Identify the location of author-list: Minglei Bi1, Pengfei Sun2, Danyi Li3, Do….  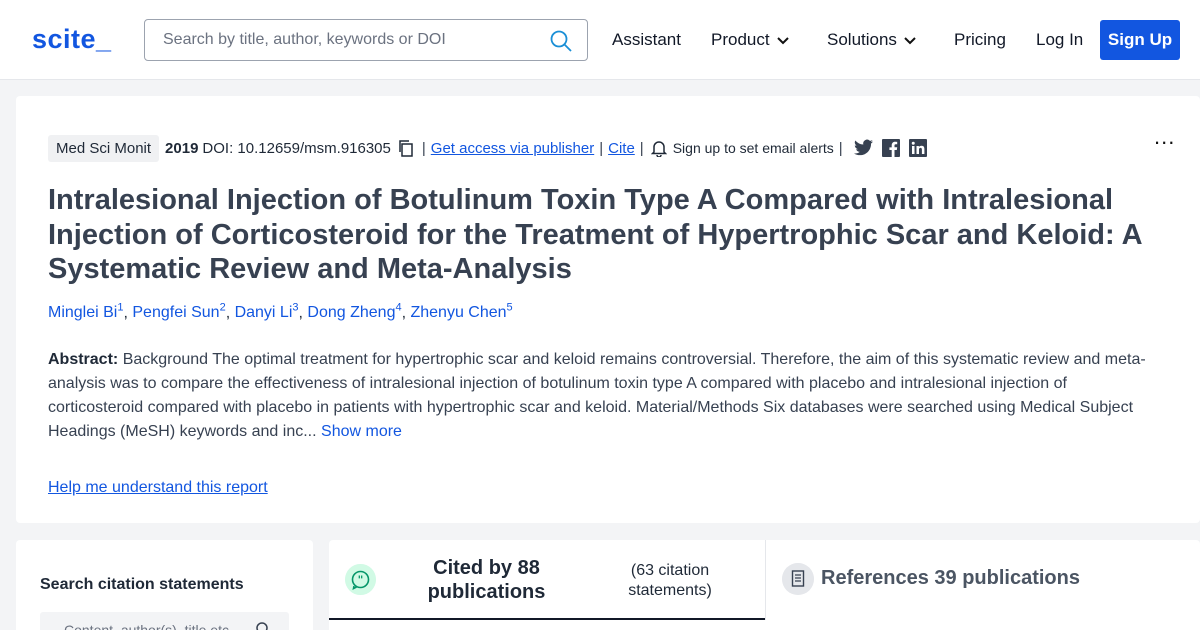
(280, 312).